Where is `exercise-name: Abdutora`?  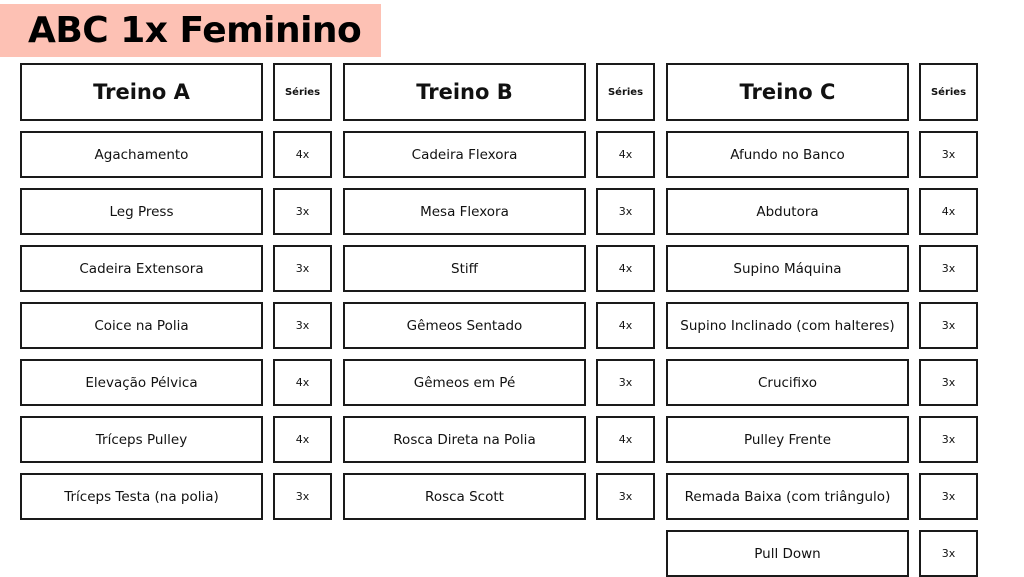
exercise-name: Abdutora is located at coordinates (787, 211).